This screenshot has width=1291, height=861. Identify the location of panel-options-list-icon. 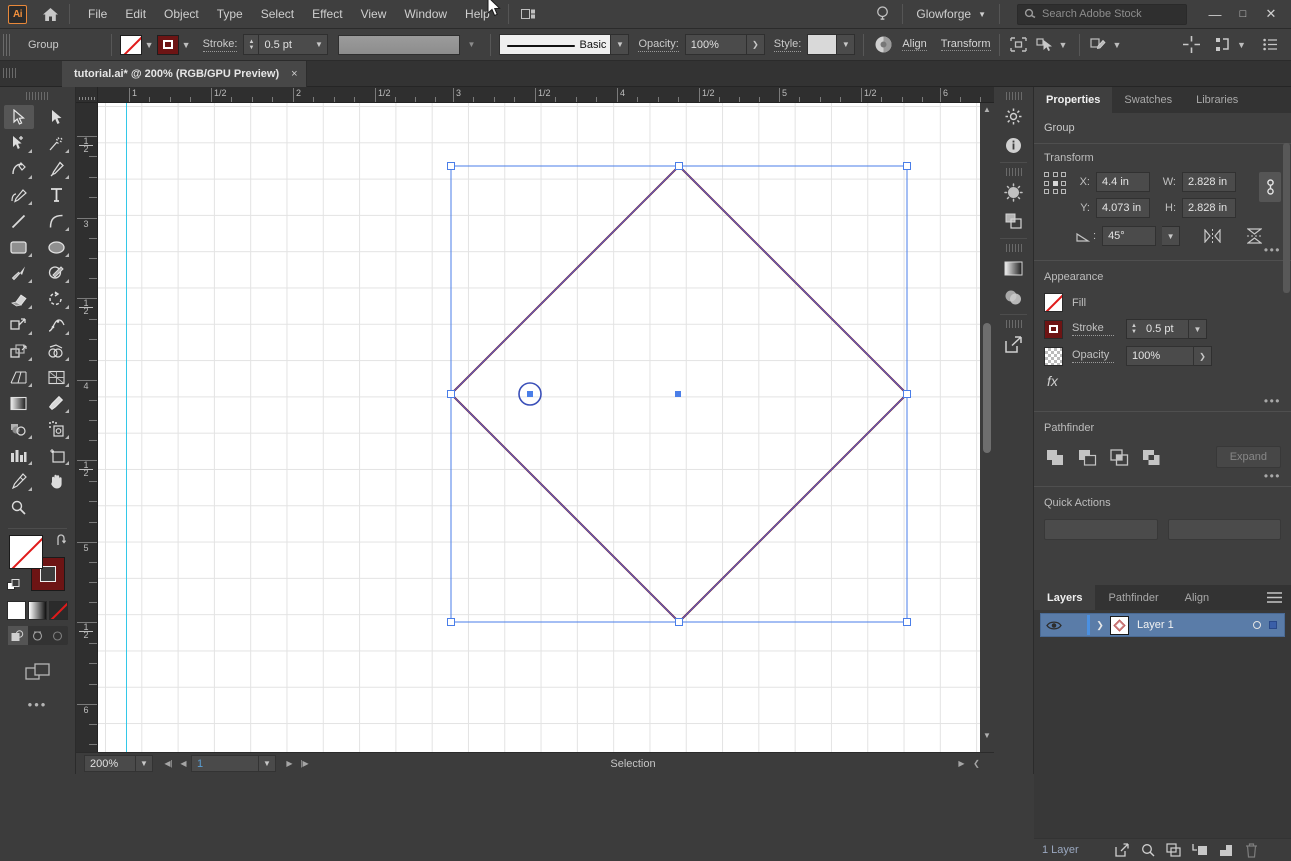
(1270, 45).